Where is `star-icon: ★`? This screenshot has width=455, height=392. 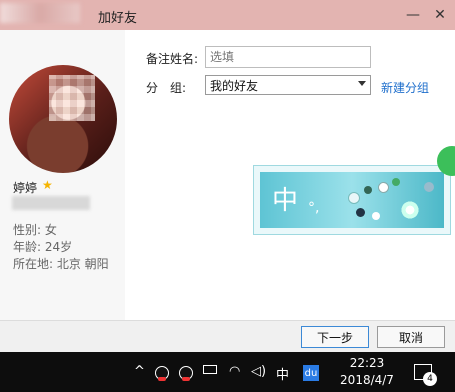
star-icon: ★ is located at coordinates (47, 185).